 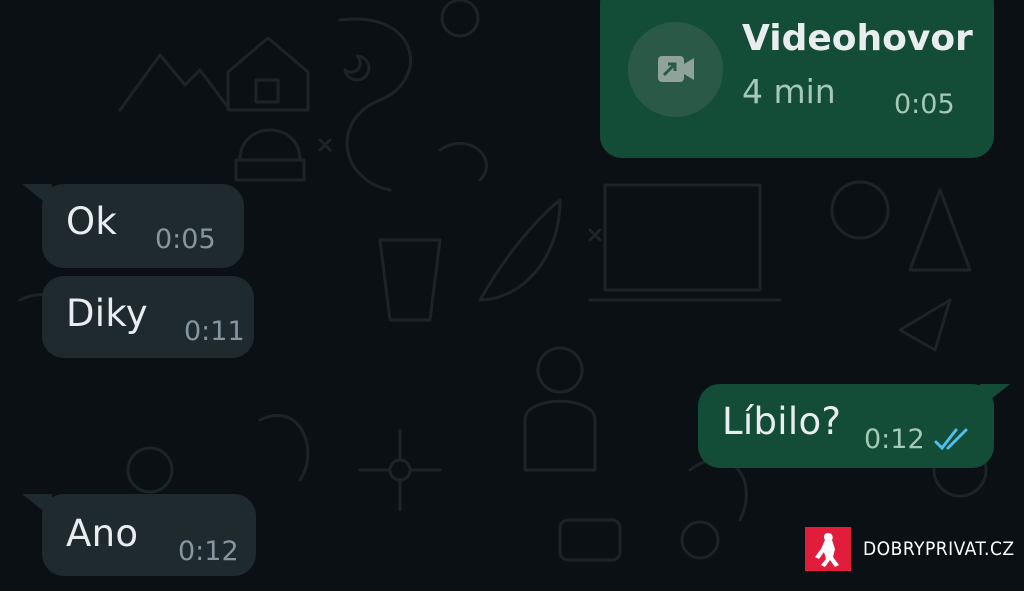 I want to click on message-bubble-incoming: Ok 0:05, so click(x=143, y=226).